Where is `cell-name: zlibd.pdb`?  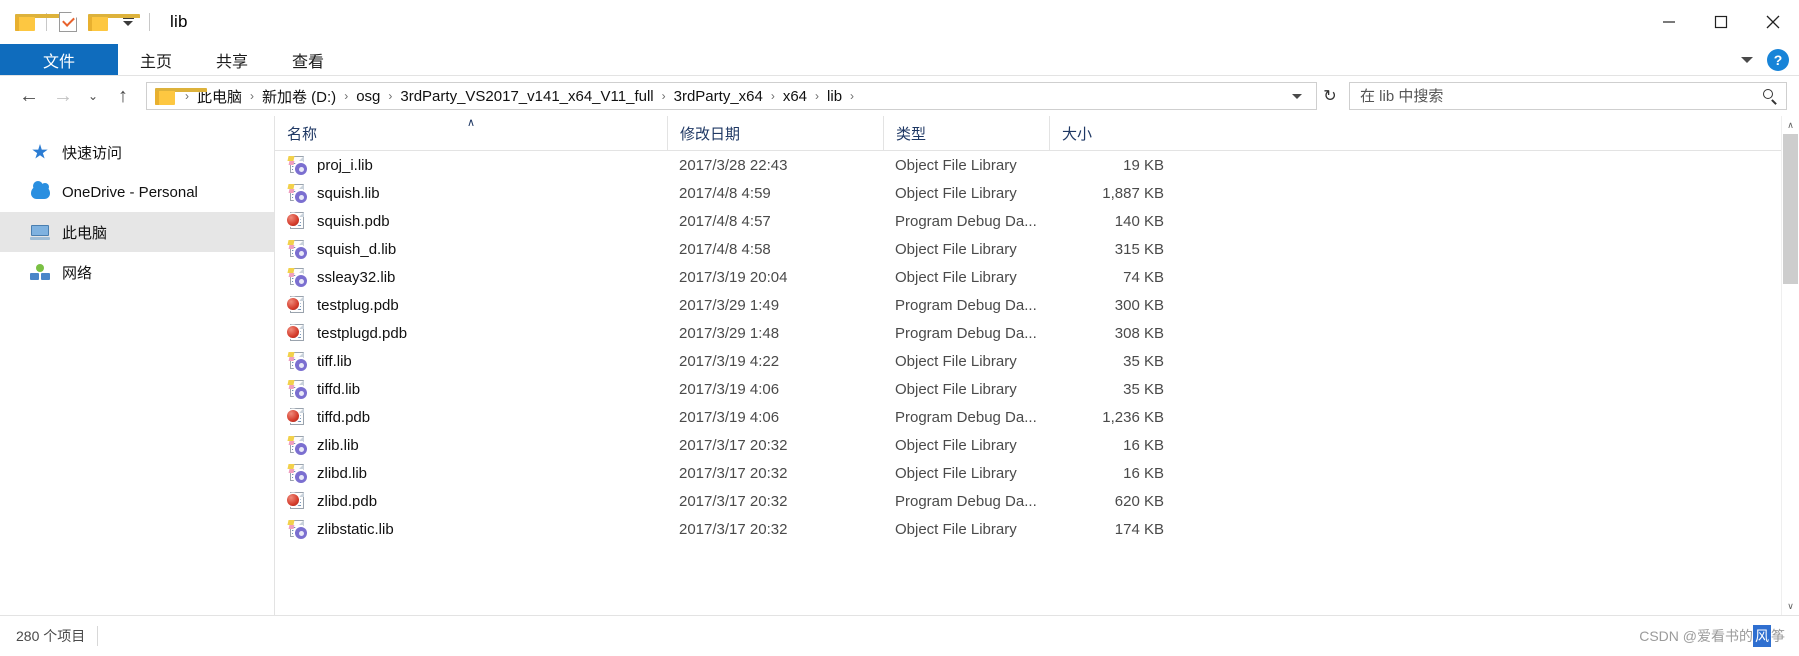
cell-name: zlibd.pdb is located at coordinates (471, 501).